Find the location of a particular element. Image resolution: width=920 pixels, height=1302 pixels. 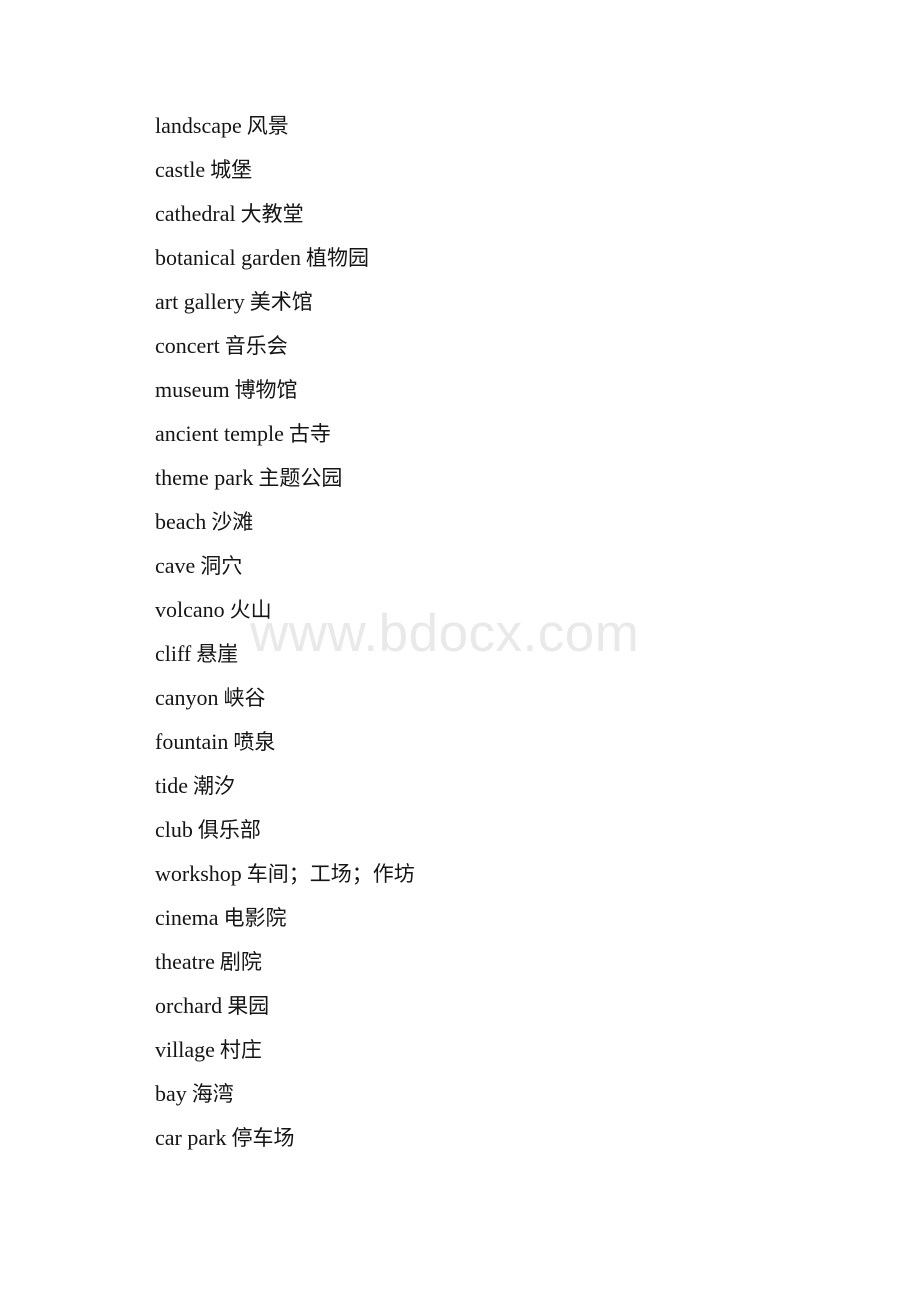

vocabulary-gloss: 潮汐 is located at coordinates (214, 786).